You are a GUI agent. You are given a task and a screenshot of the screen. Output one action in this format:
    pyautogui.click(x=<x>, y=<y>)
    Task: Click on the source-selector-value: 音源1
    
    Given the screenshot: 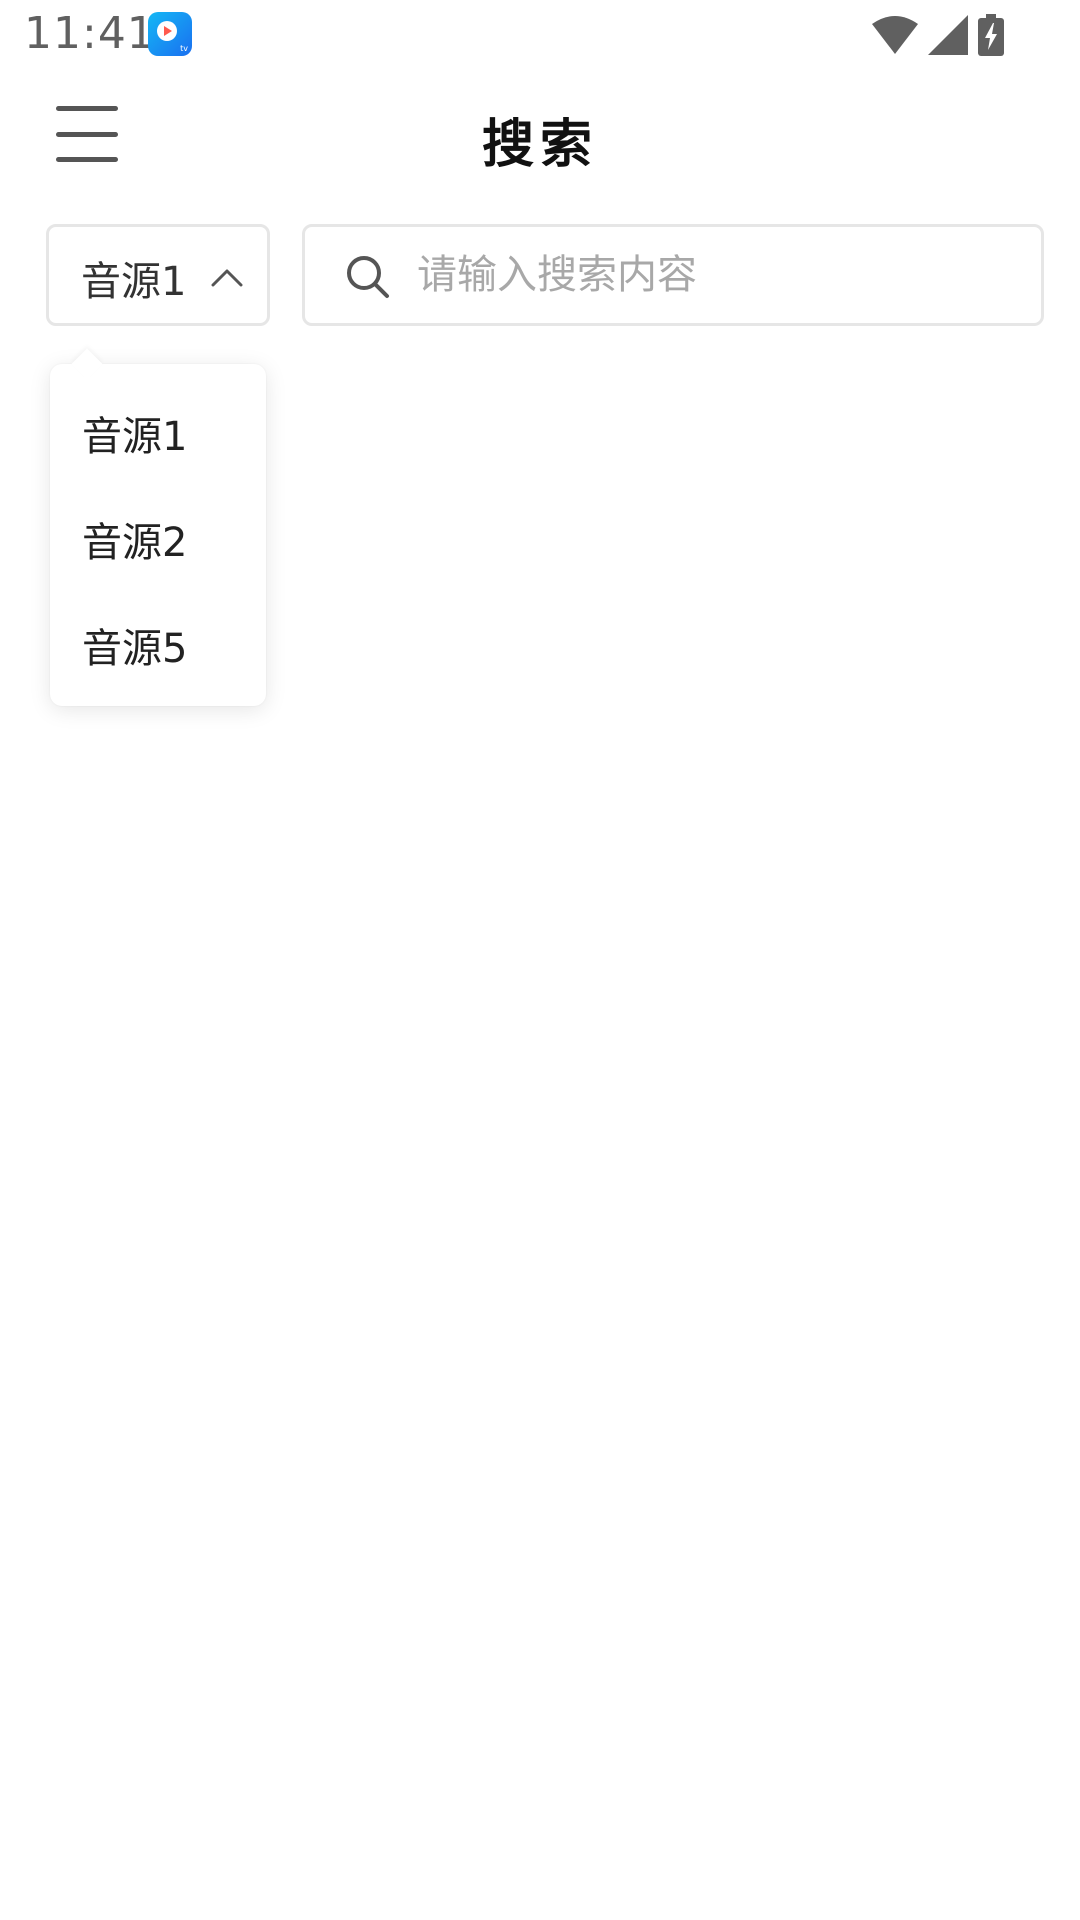 What is the action you would take?
    pyautogui.click(x=134, y=282)
    